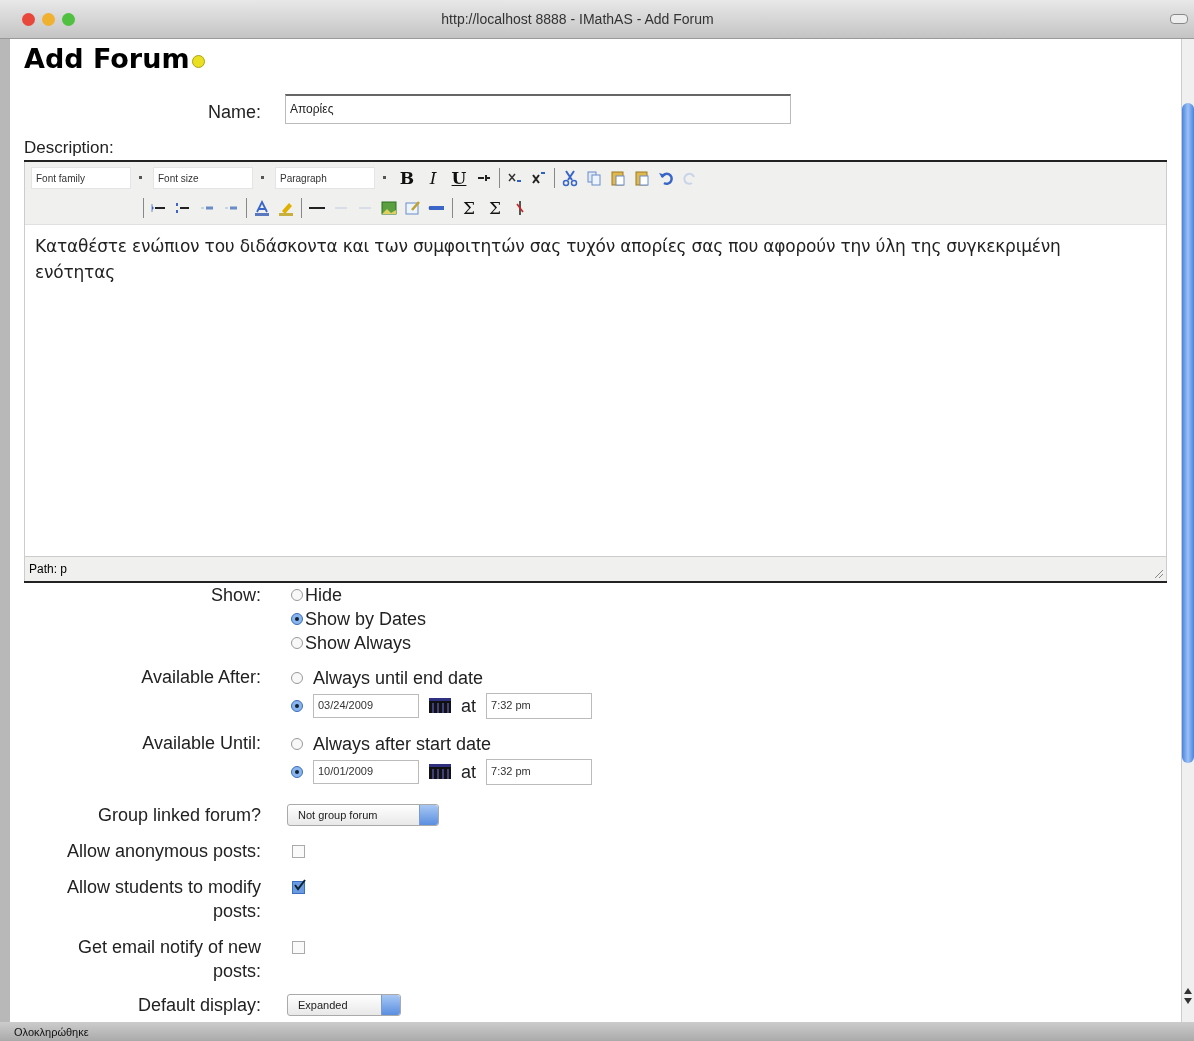 Image resolution: width=1194 pixels, height=1041 pixels. I want to click on field-label: Default display:, so click(198, 1005).